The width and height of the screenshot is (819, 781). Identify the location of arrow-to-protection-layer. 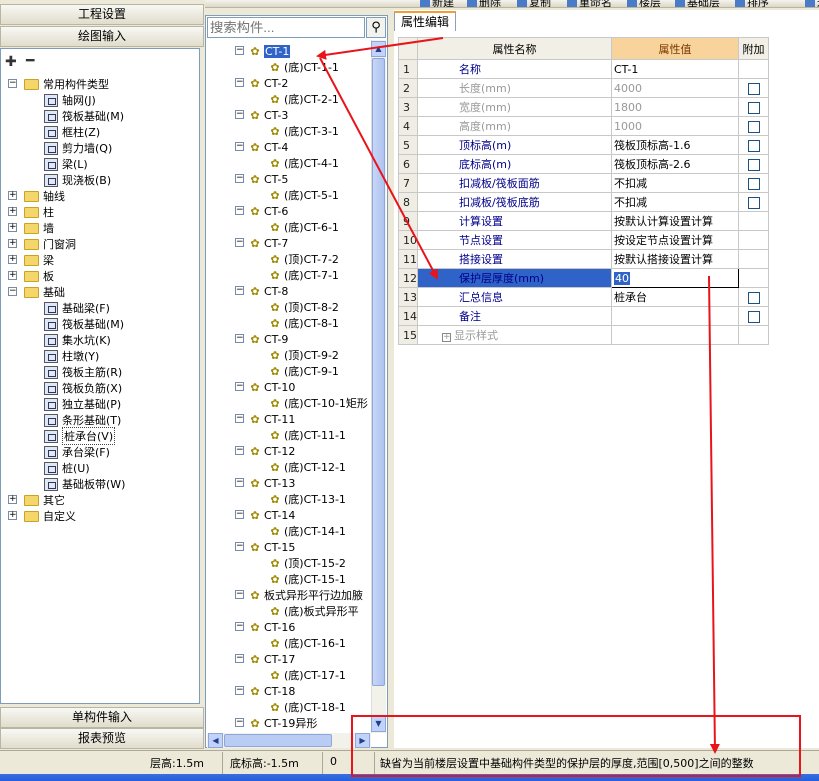
(378, 168).